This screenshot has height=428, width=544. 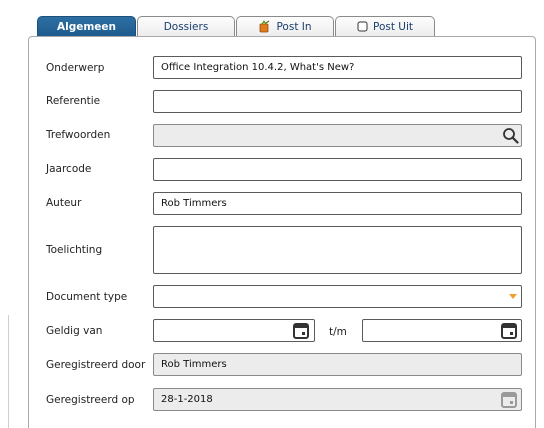 I want to click on onderwerp-field: Office Integration 10.4.2, What's New?, so click(x=337, y=67).